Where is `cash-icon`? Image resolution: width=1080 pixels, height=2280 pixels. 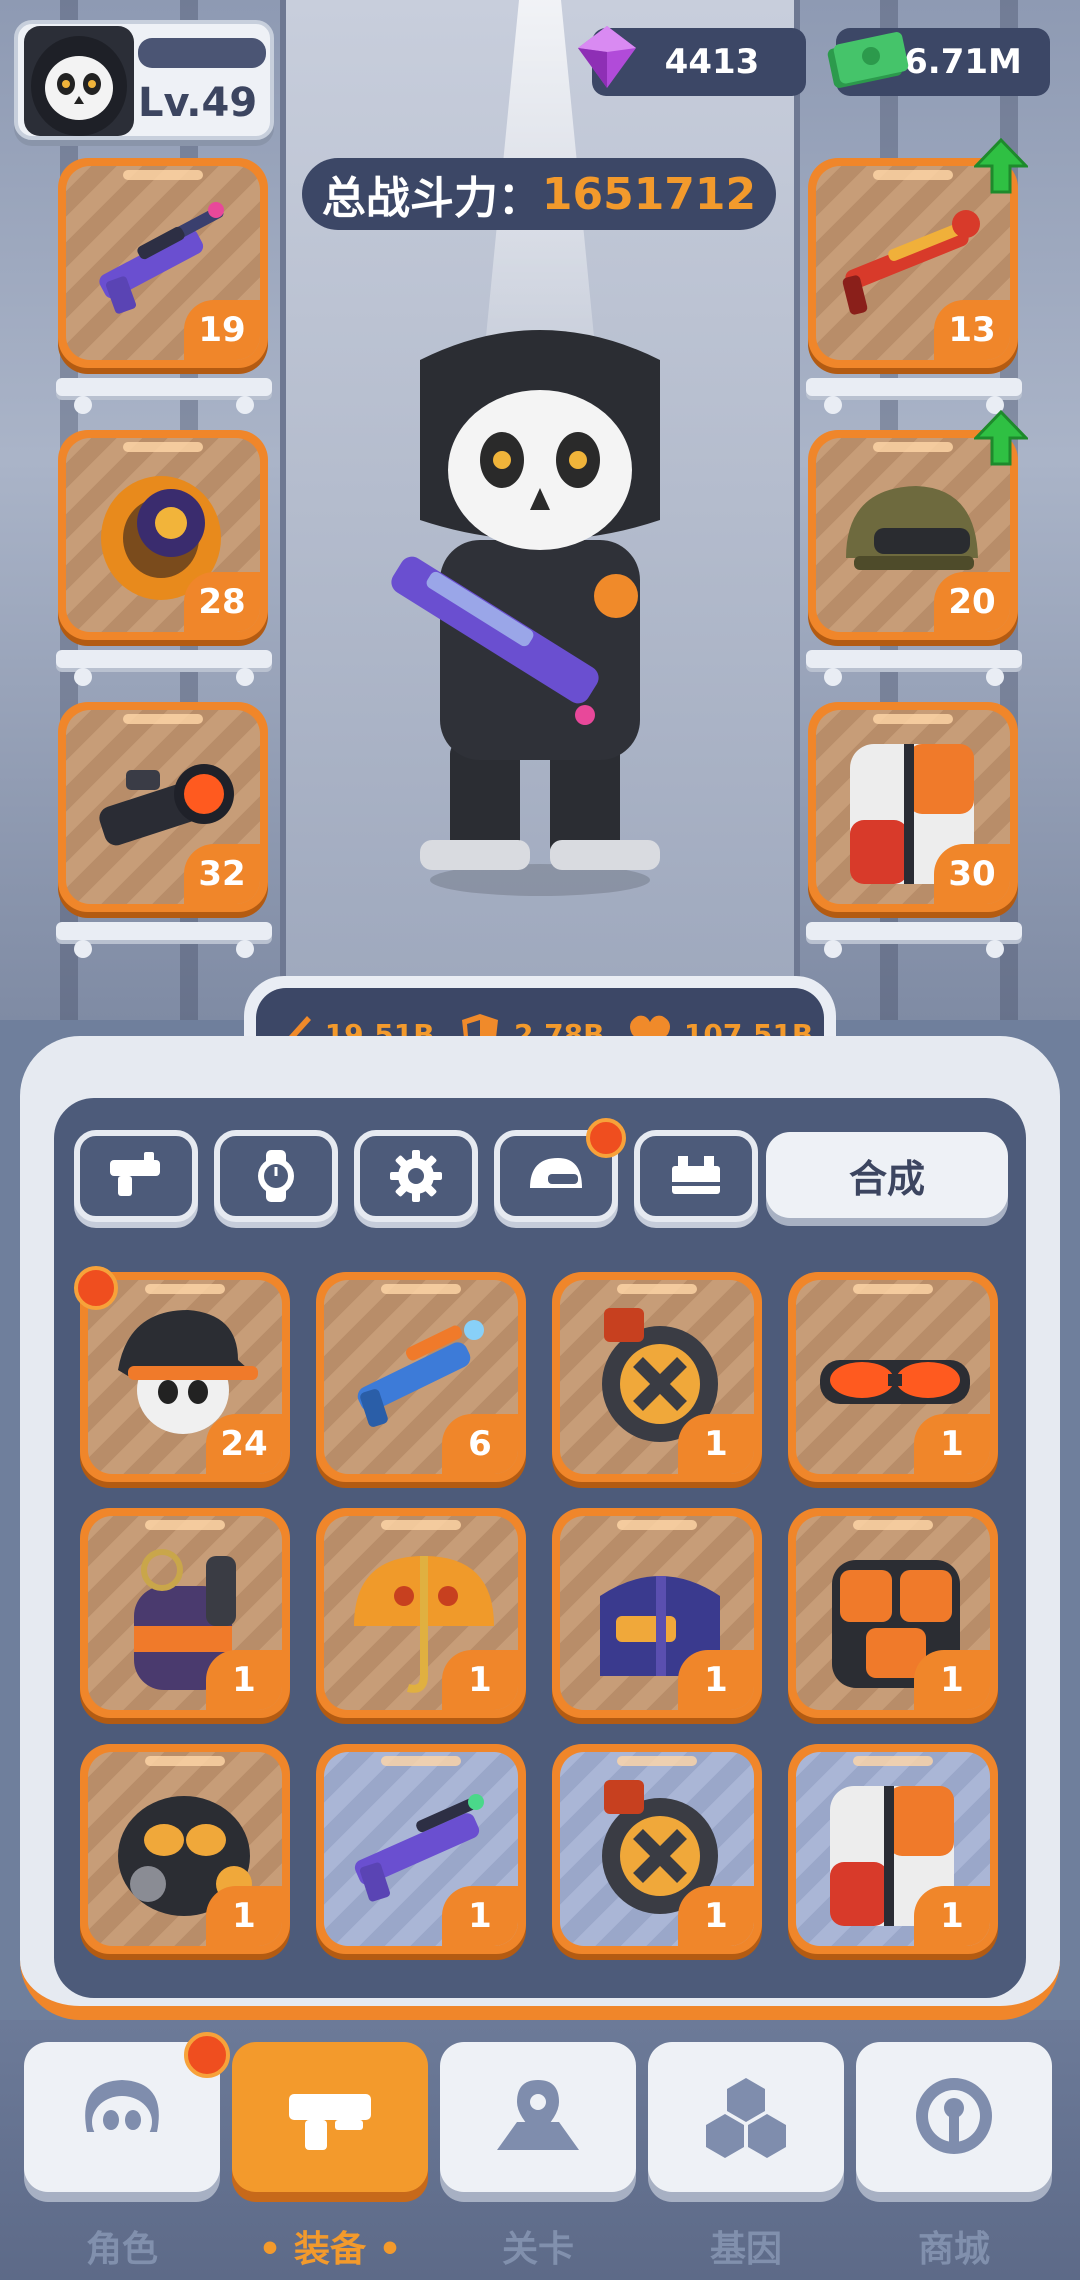
cash-icon is located at coordinates (868, 60).